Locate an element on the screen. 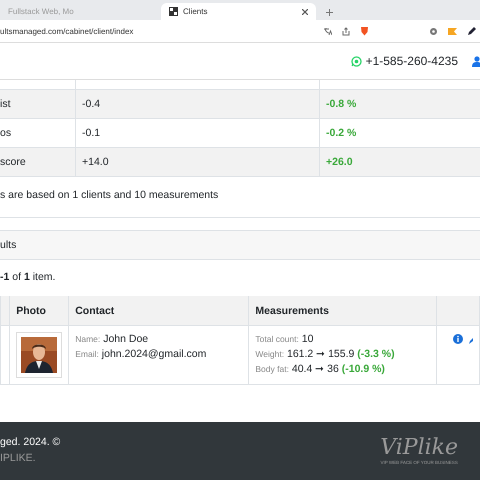  metric-change: -0.8 % is located at coordinates (341, 104).